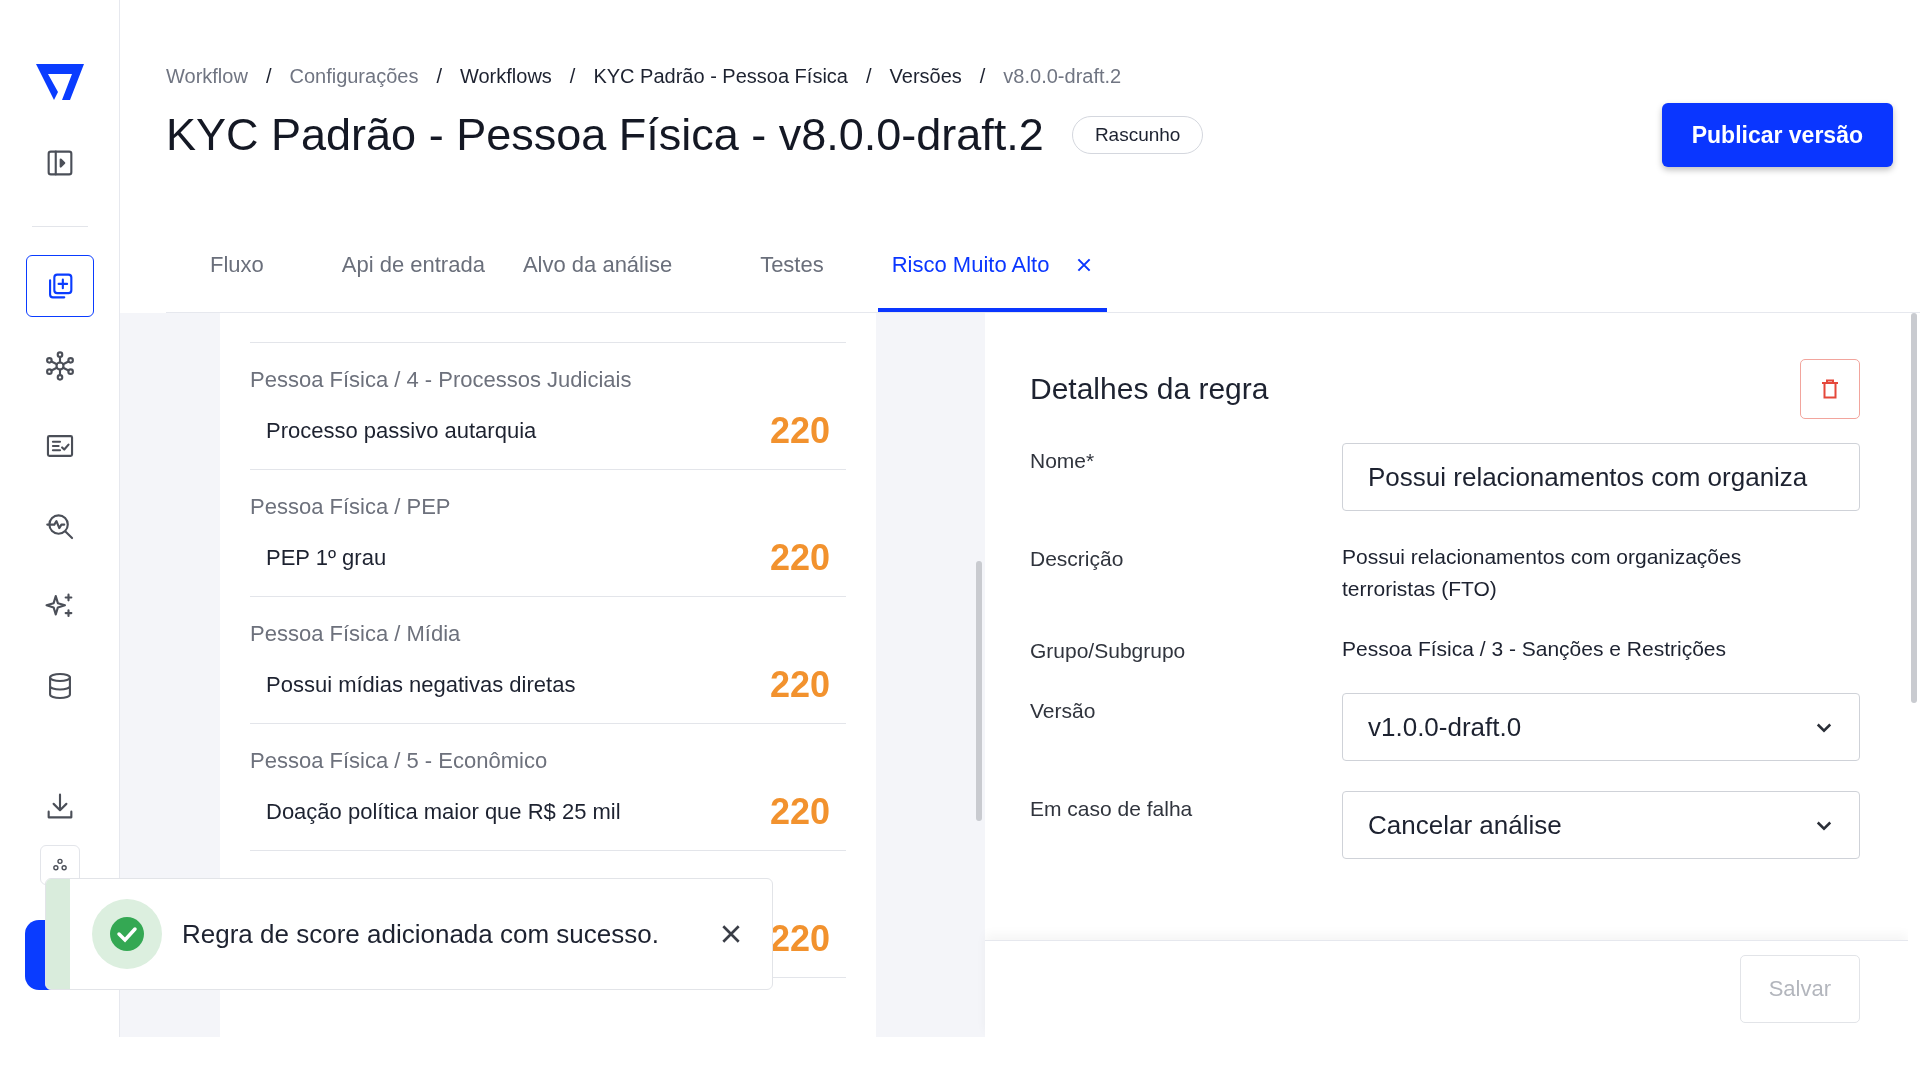 The height and width of the screenshot is (1080, 1920). I want to click on breadcrumb-link: v8.0.0-draft.2, so click(1062, 76).